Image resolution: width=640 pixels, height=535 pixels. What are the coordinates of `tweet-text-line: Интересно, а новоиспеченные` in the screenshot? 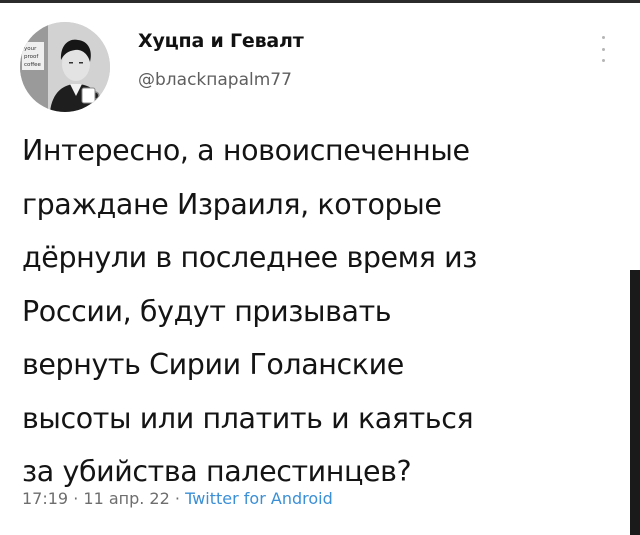 It's located at (246, 150).